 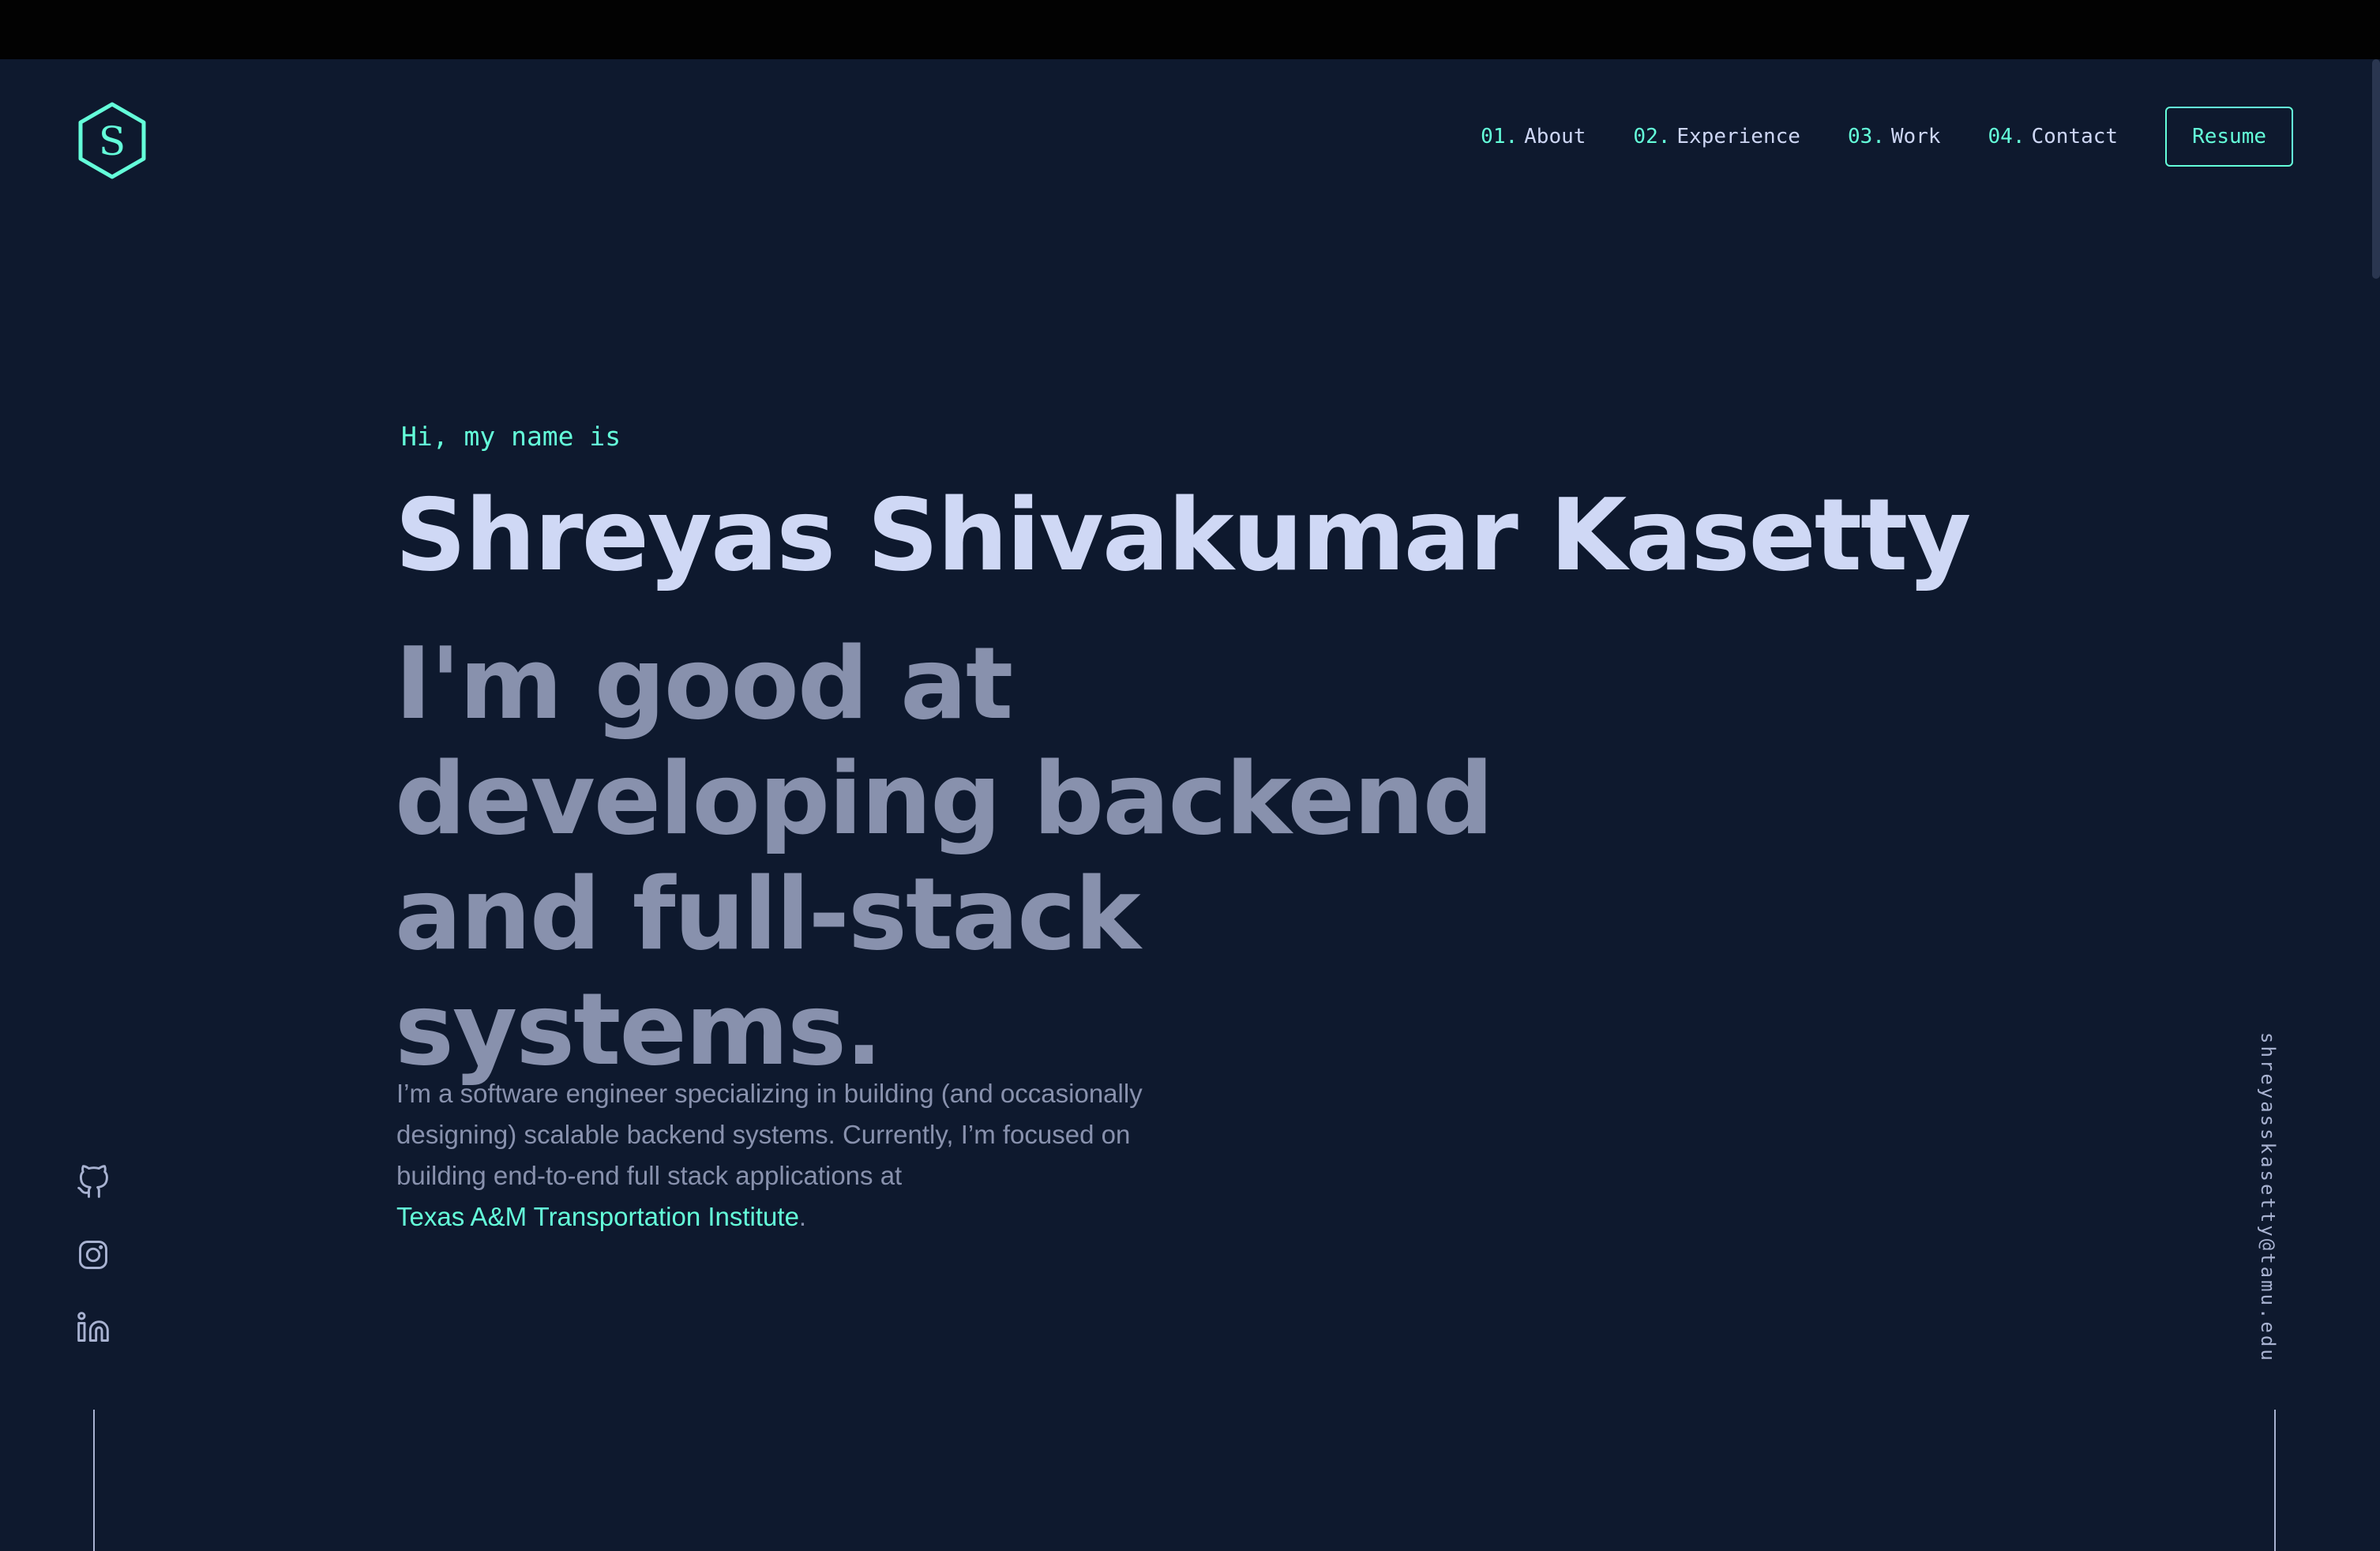 I want to click on nav-label: Work, so click(x=1915, y=136).